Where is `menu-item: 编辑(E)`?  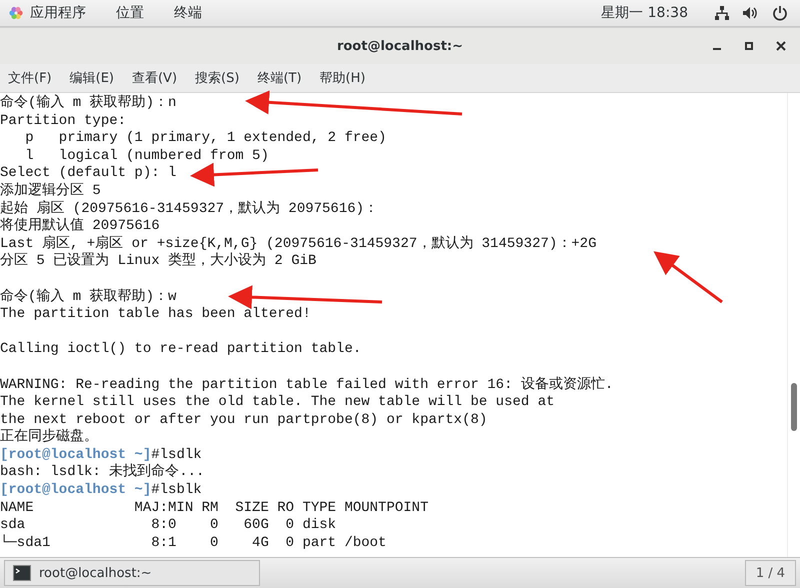
menu-item: 编辑(E) is located at coordinates (96, 78).